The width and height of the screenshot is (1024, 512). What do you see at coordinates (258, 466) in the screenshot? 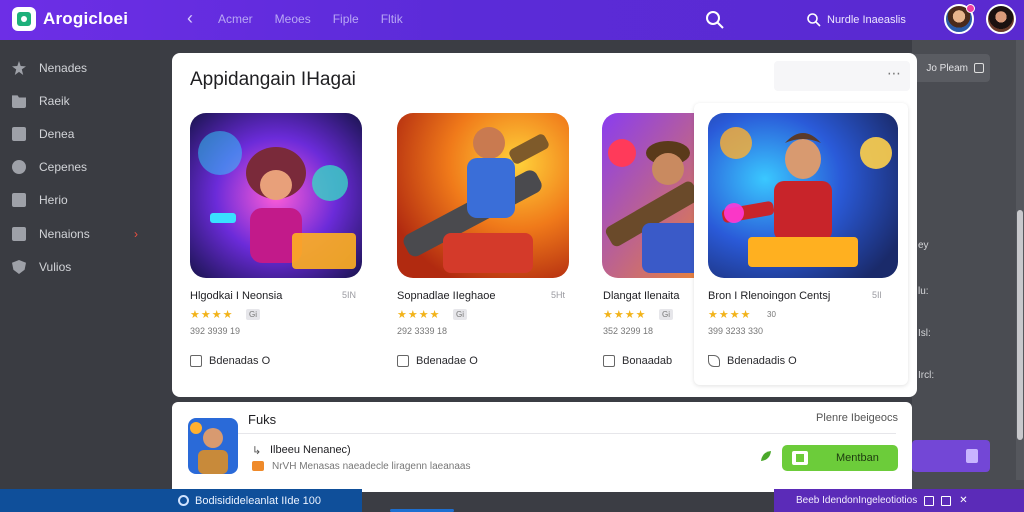
I see `mail-icon` at bounding box center [258, 466].